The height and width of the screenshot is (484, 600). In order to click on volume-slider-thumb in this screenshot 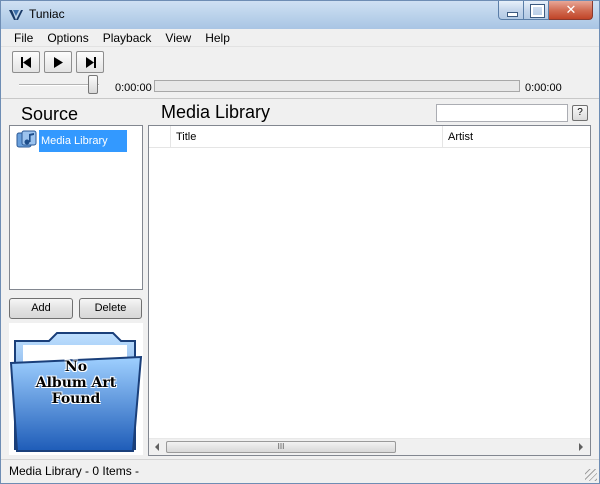, I will do `click(93, 84)`.